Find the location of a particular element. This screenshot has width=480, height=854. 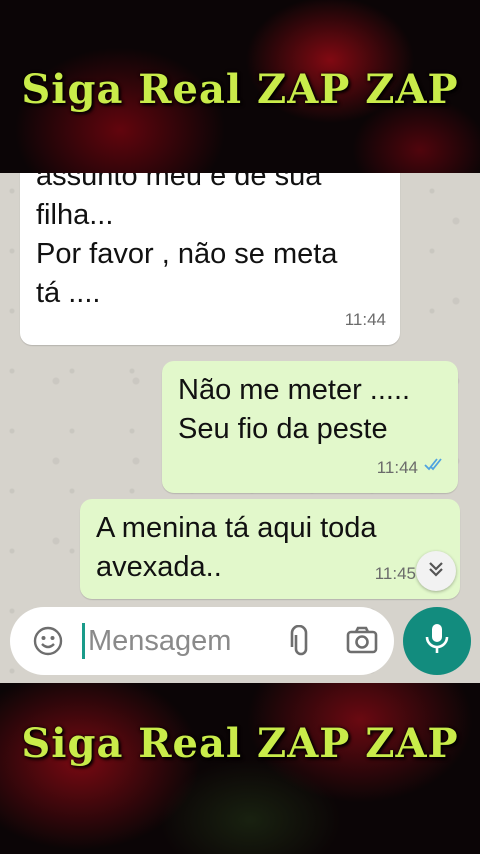

message-time: 11:45 is located at coordinates (395, 573).